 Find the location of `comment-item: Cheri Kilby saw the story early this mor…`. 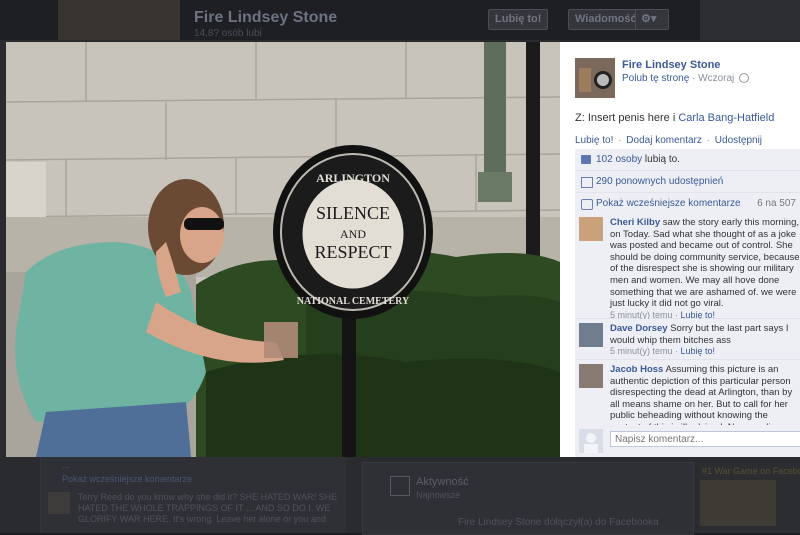

comment-item: Cheri Kilby saw the story early this mor… is located at coordinates (687, 267).